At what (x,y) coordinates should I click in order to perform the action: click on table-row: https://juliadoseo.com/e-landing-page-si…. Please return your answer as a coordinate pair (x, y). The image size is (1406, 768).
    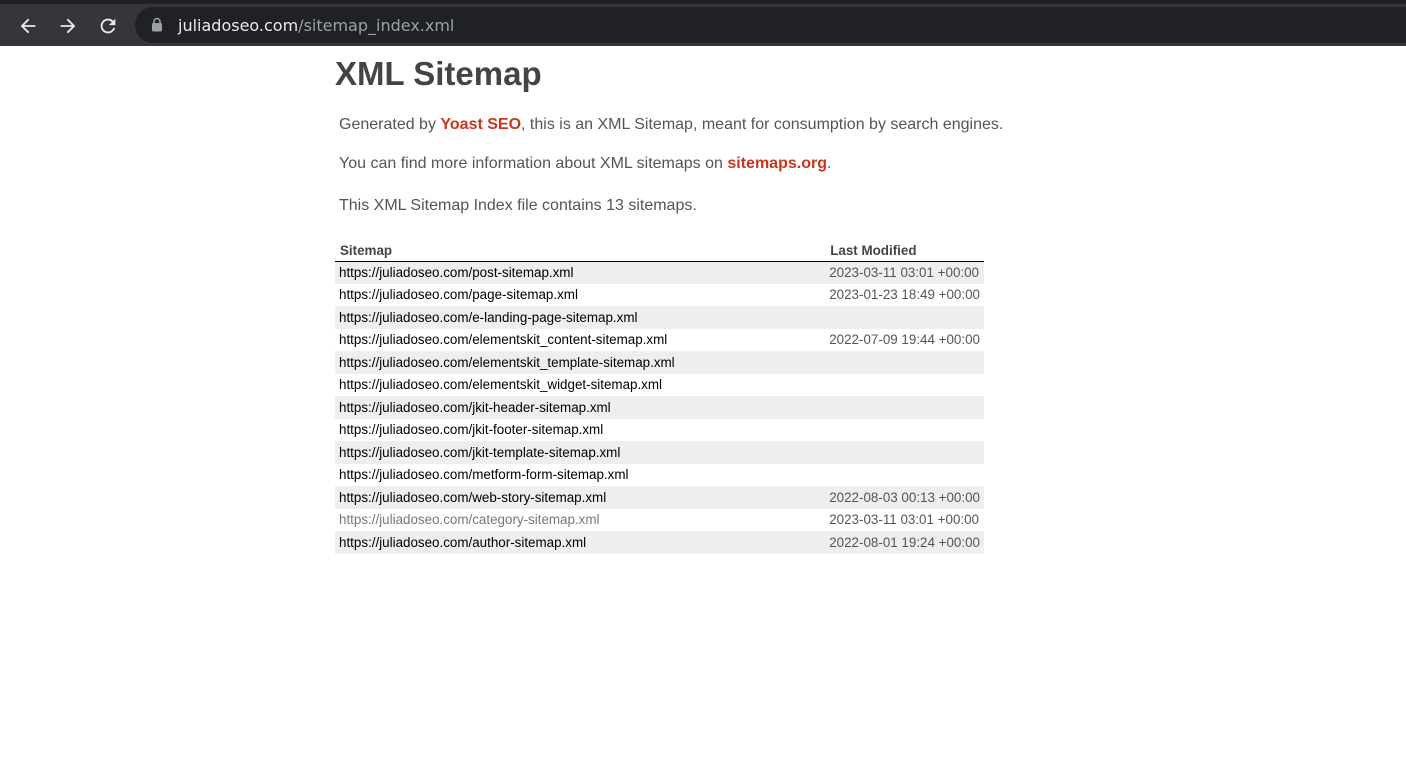
    Looking at the image, I should click on (659, 317).